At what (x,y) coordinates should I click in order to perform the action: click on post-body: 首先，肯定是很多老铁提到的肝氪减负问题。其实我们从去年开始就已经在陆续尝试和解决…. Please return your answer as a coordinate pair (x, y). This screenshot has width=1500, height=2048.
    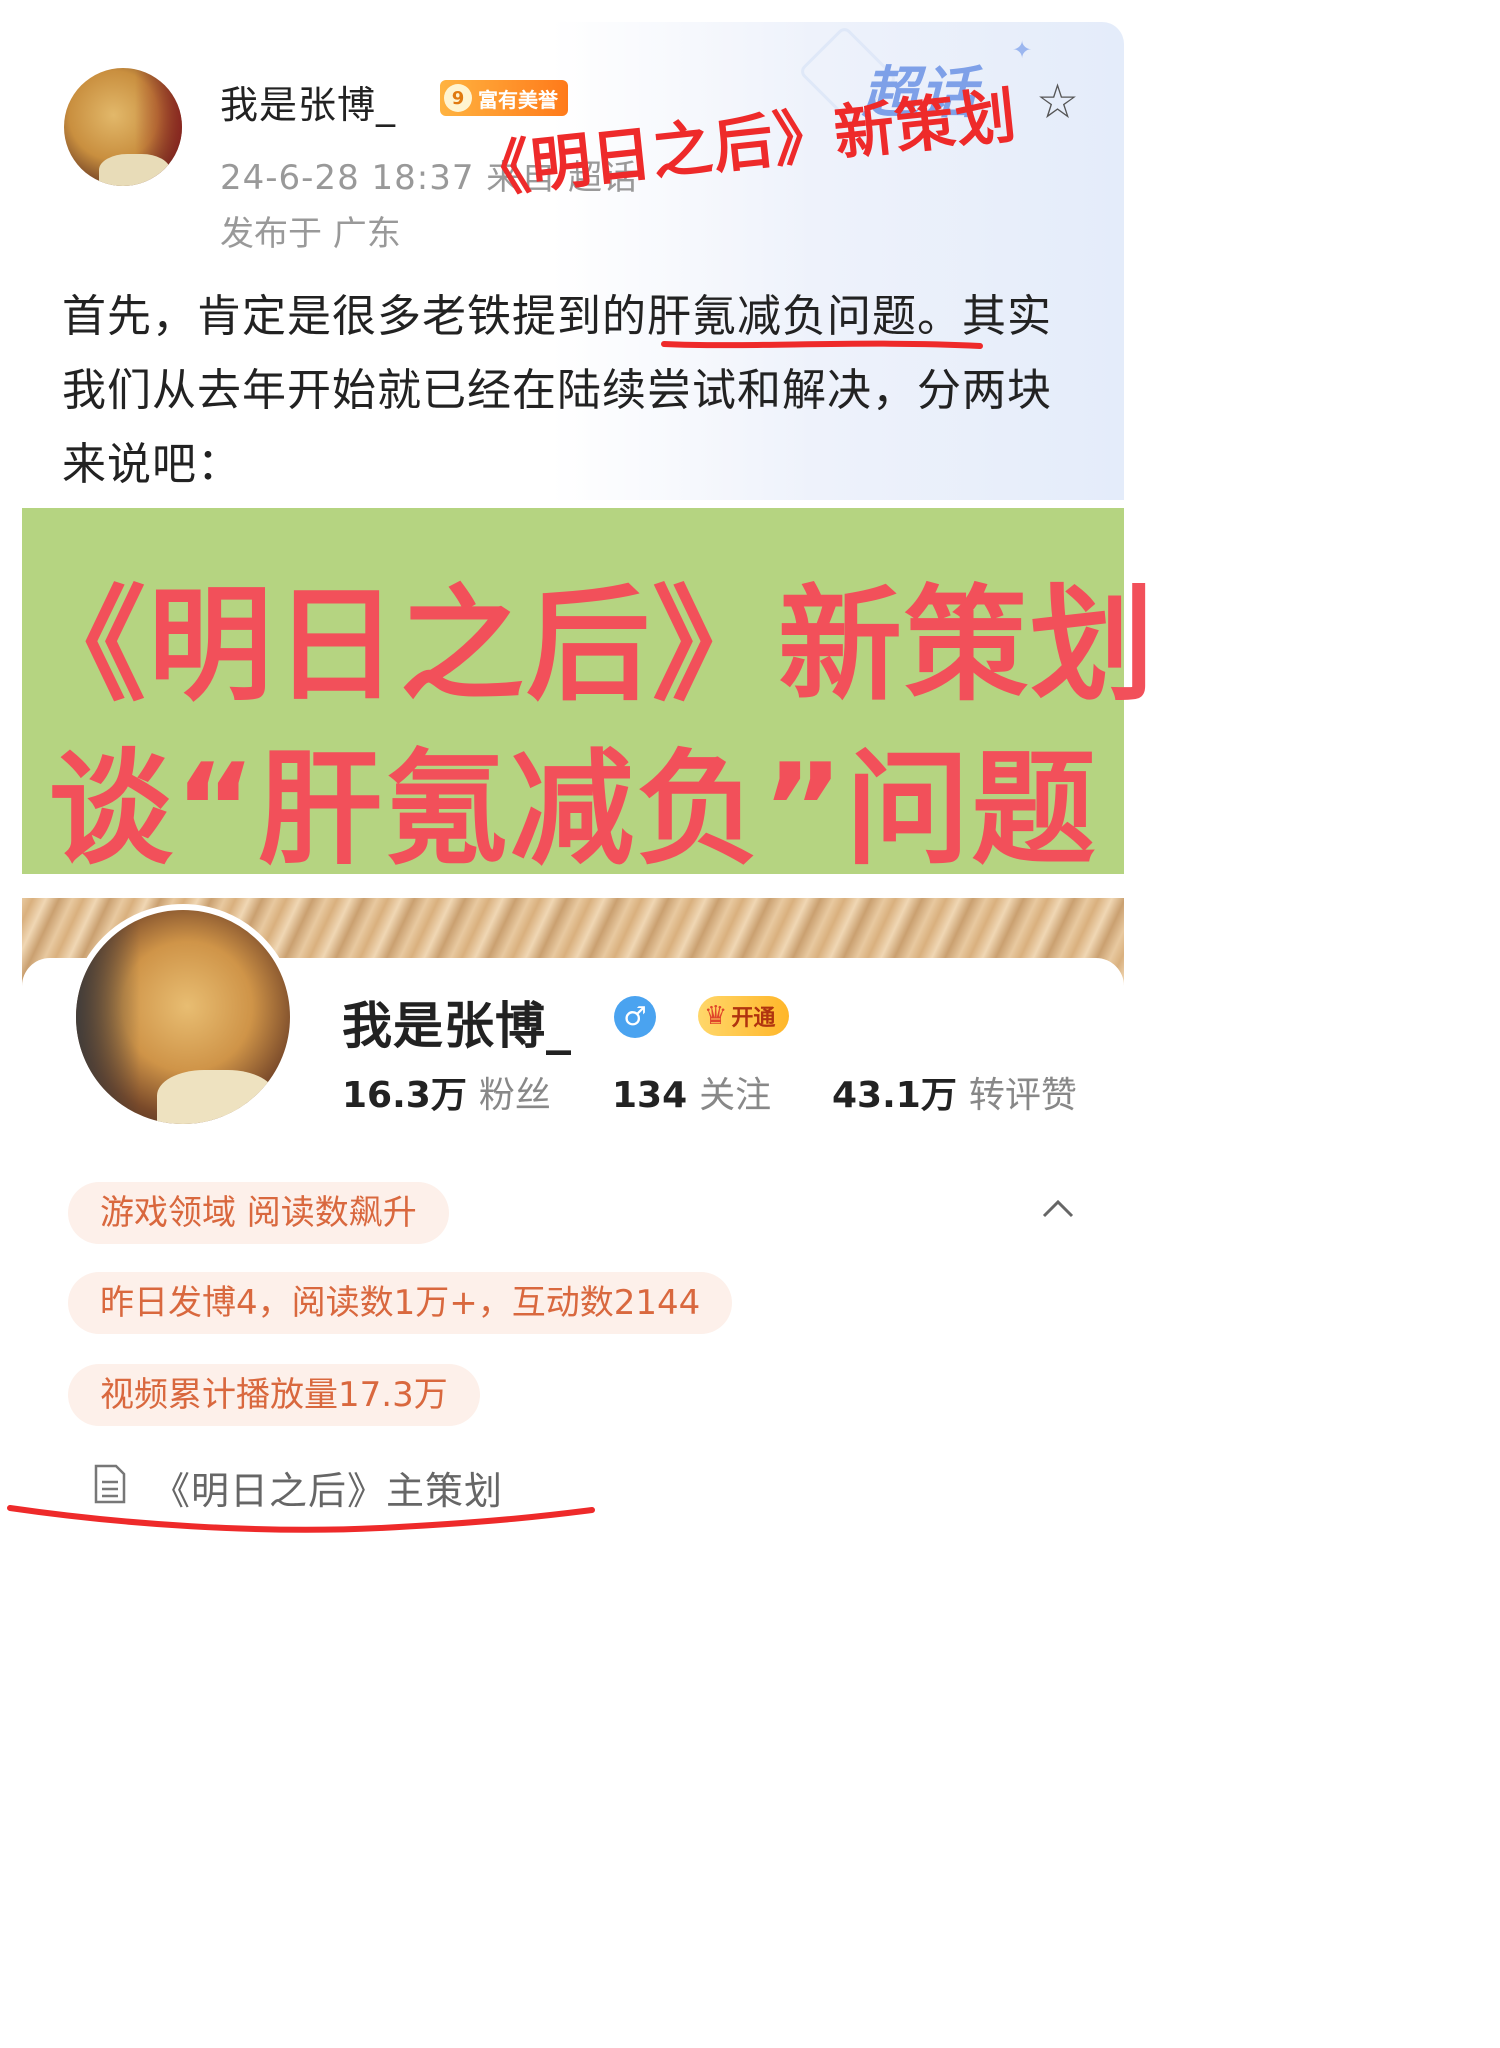
    Looking at the image, I should click on (577, 391).